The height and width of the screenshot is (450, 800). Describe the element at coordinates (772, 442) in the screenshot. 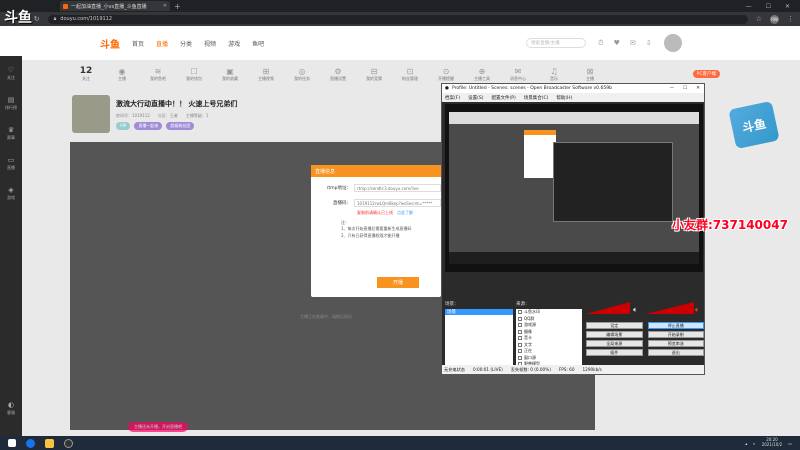

I see `clock: 20:20 2021/10/2` at that location.